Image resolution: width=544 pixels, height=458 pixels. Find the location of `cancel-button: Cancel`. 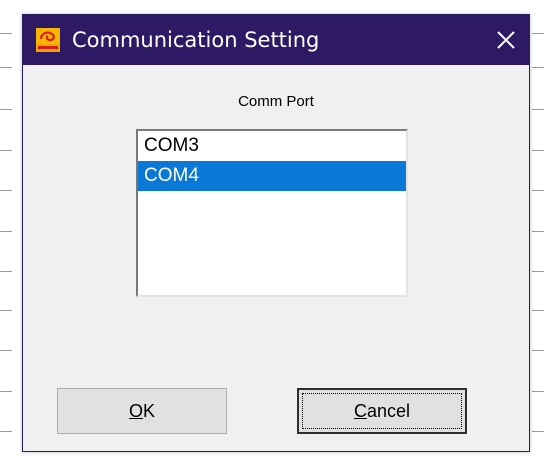

cancel-button: Cancel is located at coordinates (382, 411).